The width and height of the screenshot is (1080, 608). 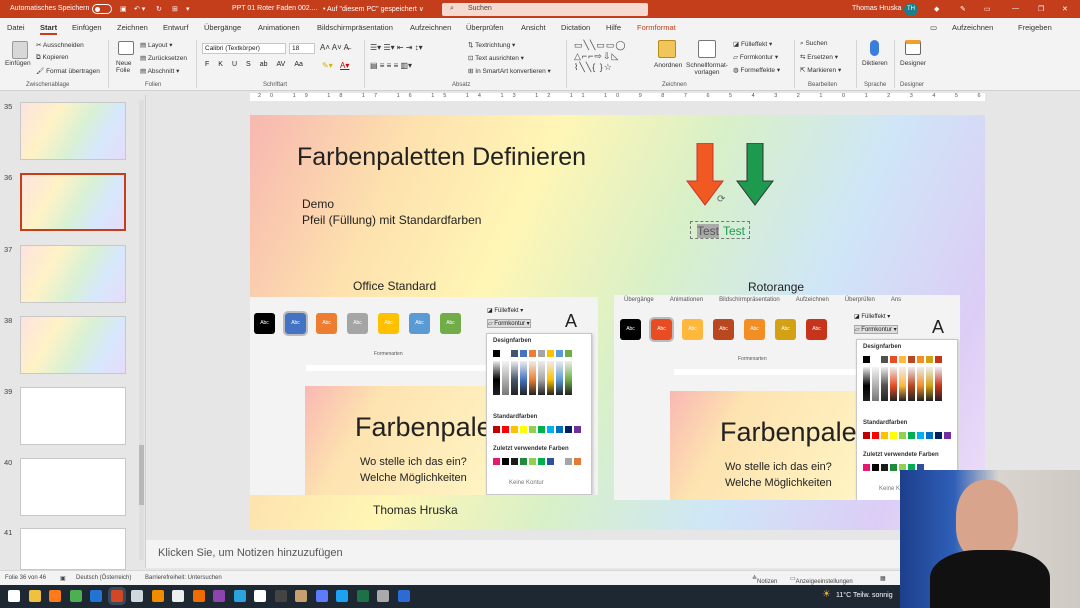 I want to click on avatar: TH, so click(x=911, y=9).